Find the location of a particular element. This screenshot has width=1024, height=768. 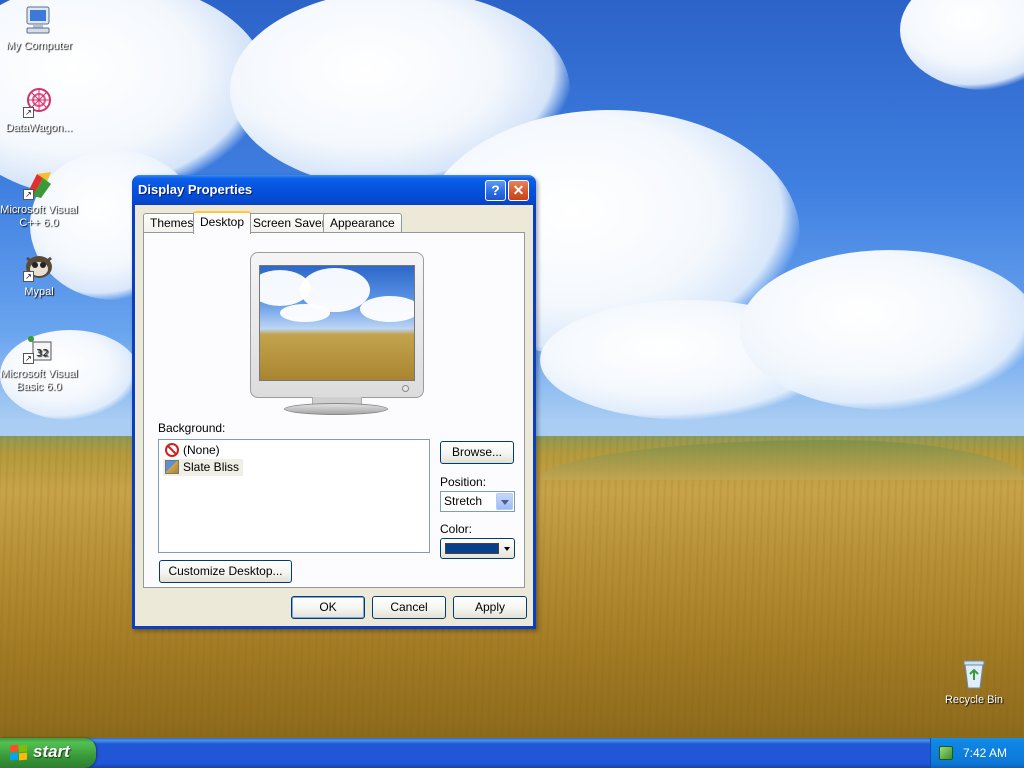

close-icon: ✕ is located at coordinates (518, 190).